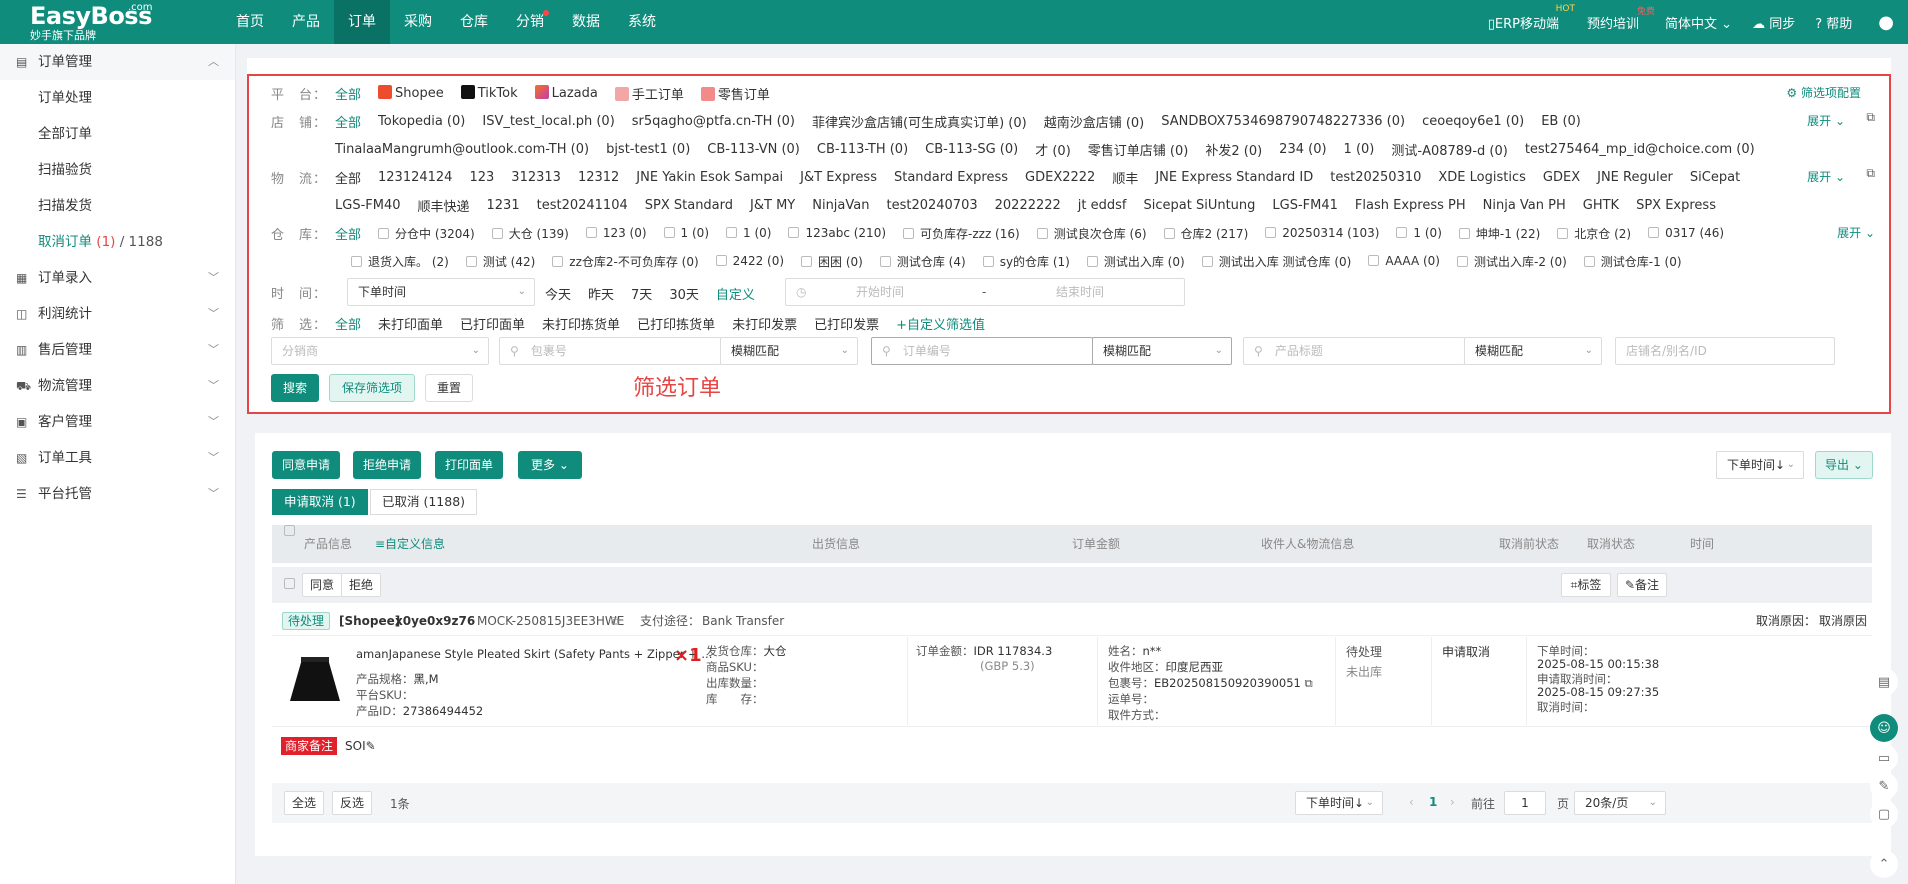  What do you see at coordinates (922, 261) in the screenshot?
I see `warehouse-checkbox: 测试仓库 (4)` at bounding box center [922, 261].